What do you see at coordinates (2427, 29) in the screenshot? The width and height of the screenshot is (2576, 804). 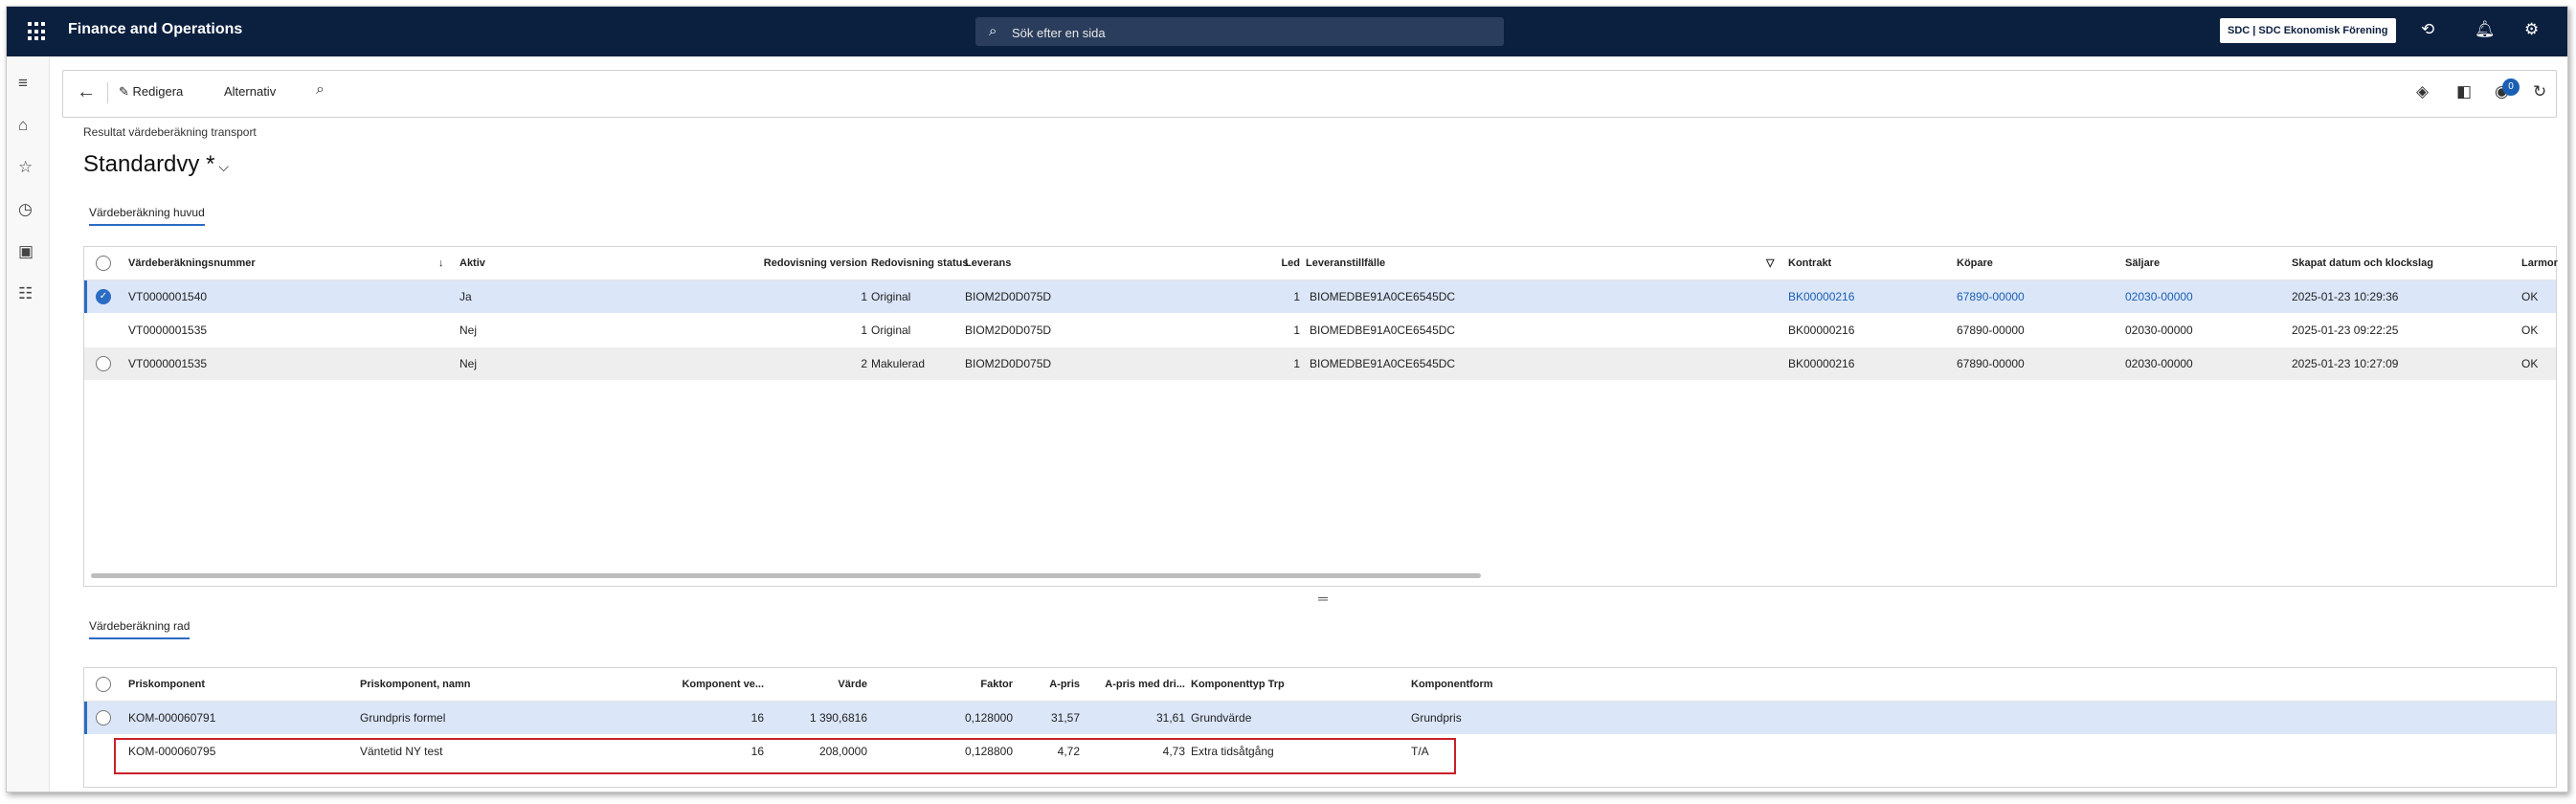 I see `copilot-icon: ⟲` at bounding box center [2427, 29].